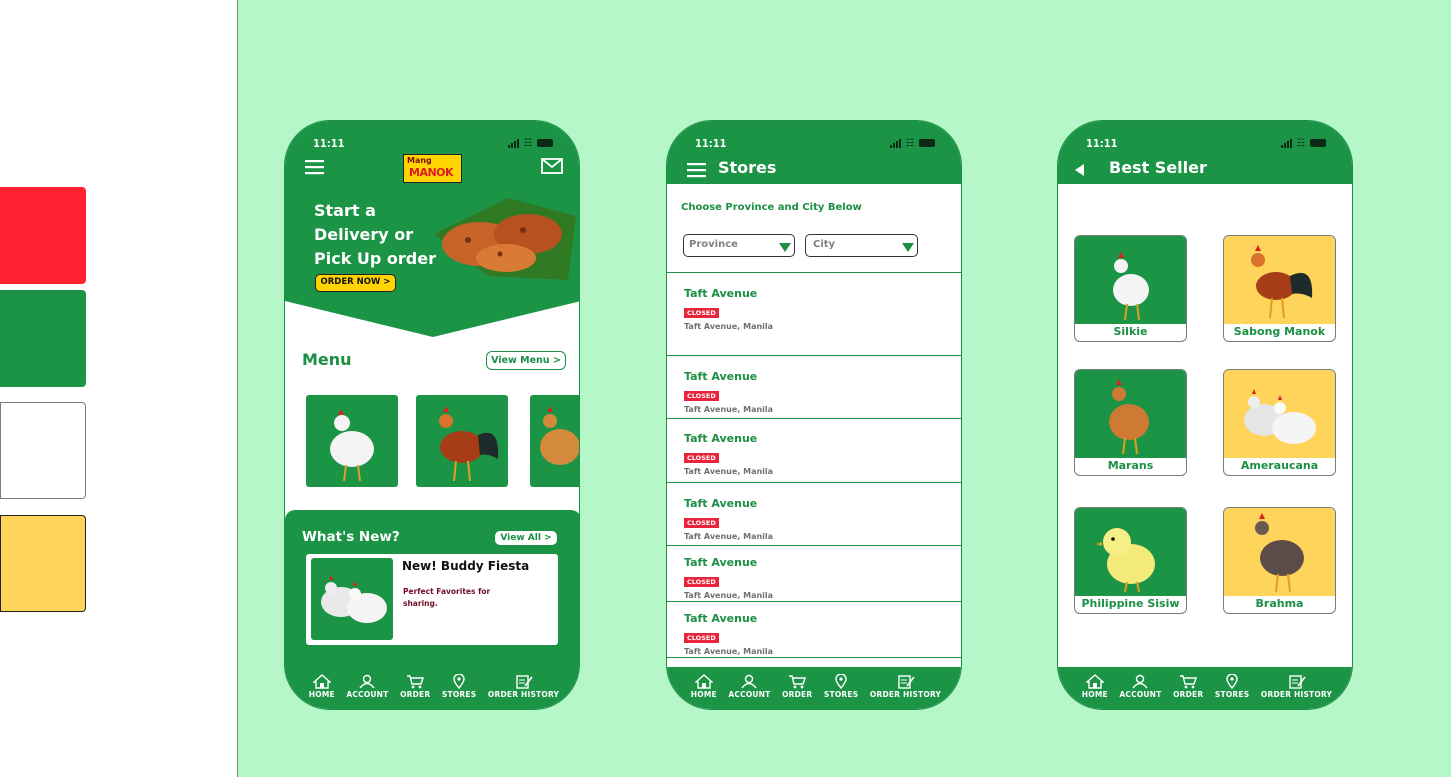 The image size is (1451, 777). I want to click on hero-text: Start a Delivery or Pick Up order, so click(375, 235).